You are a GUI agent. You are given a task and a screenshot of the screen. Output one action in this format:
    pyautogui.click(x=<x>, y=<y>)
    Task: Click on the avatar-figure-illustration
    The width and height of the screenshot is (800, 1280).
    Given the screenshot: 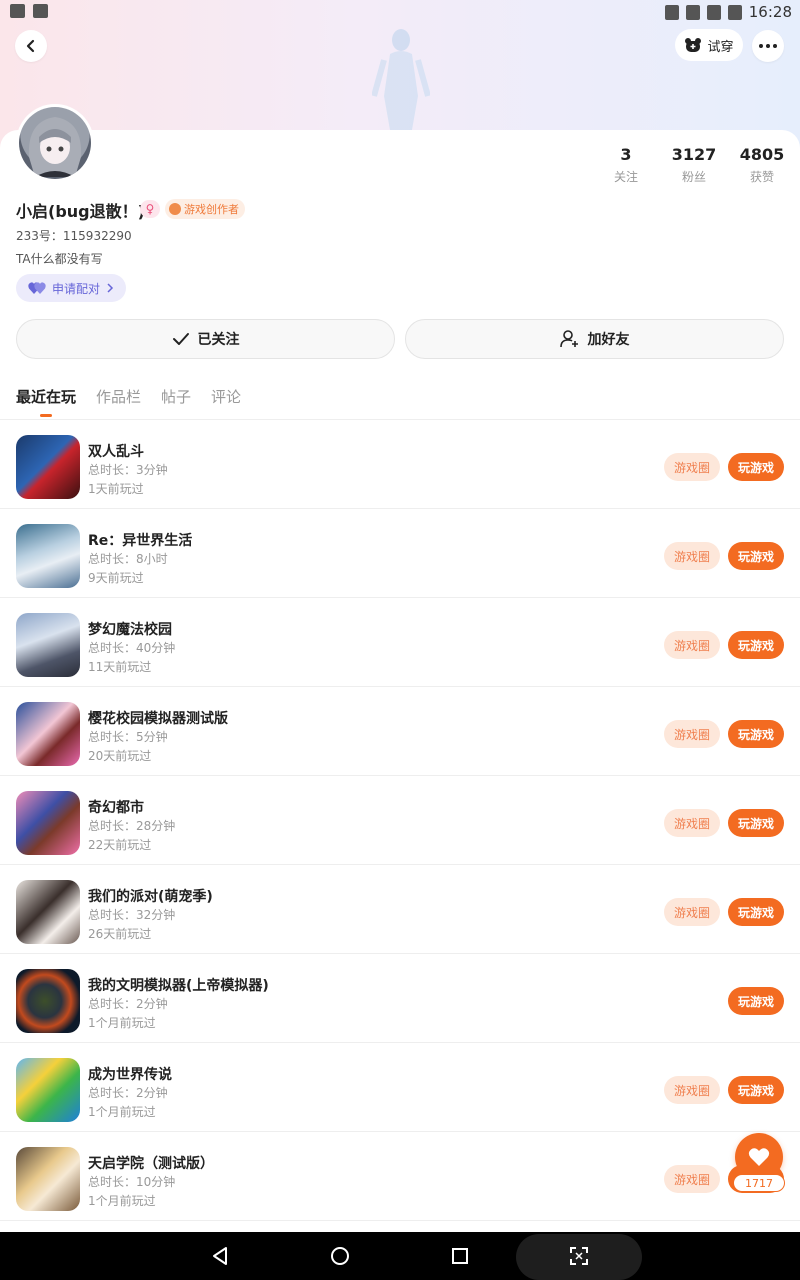 What is the action you would take?
    pyautogui.click(x=401, y=79)
    